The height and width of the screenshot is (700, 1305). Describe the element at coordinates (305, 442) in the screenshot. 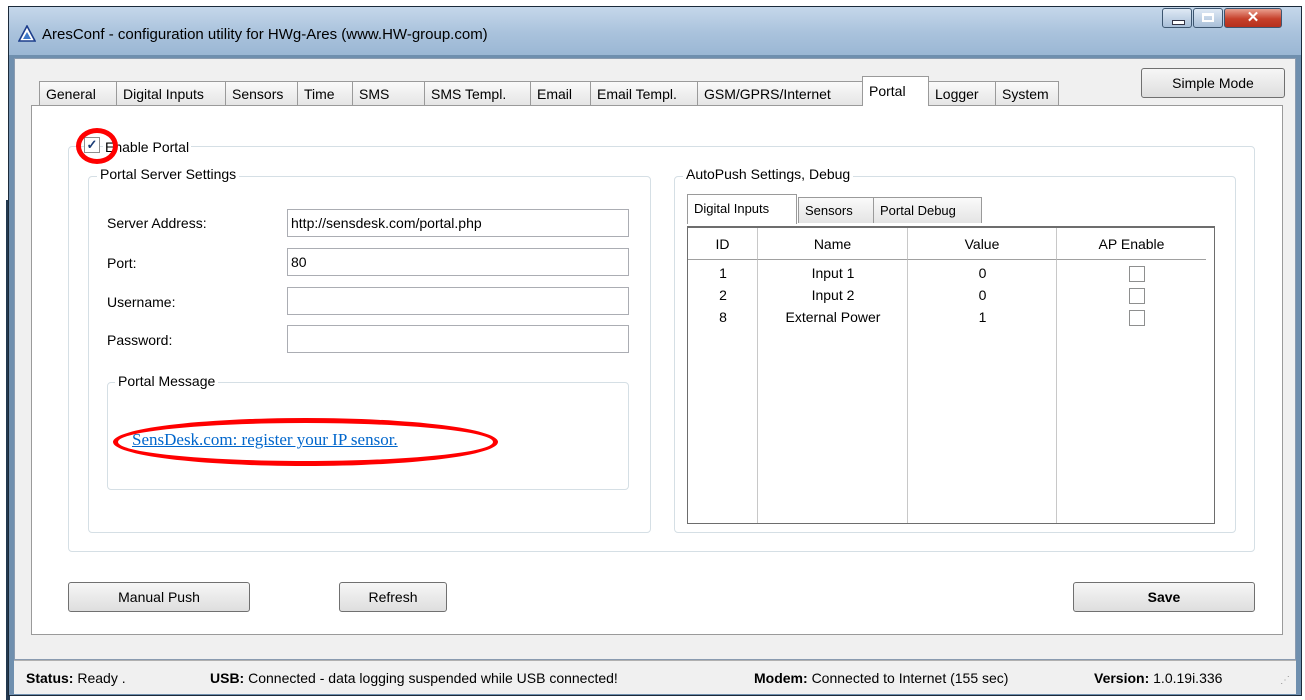

I see `annotation-ellipse-link` at that location.